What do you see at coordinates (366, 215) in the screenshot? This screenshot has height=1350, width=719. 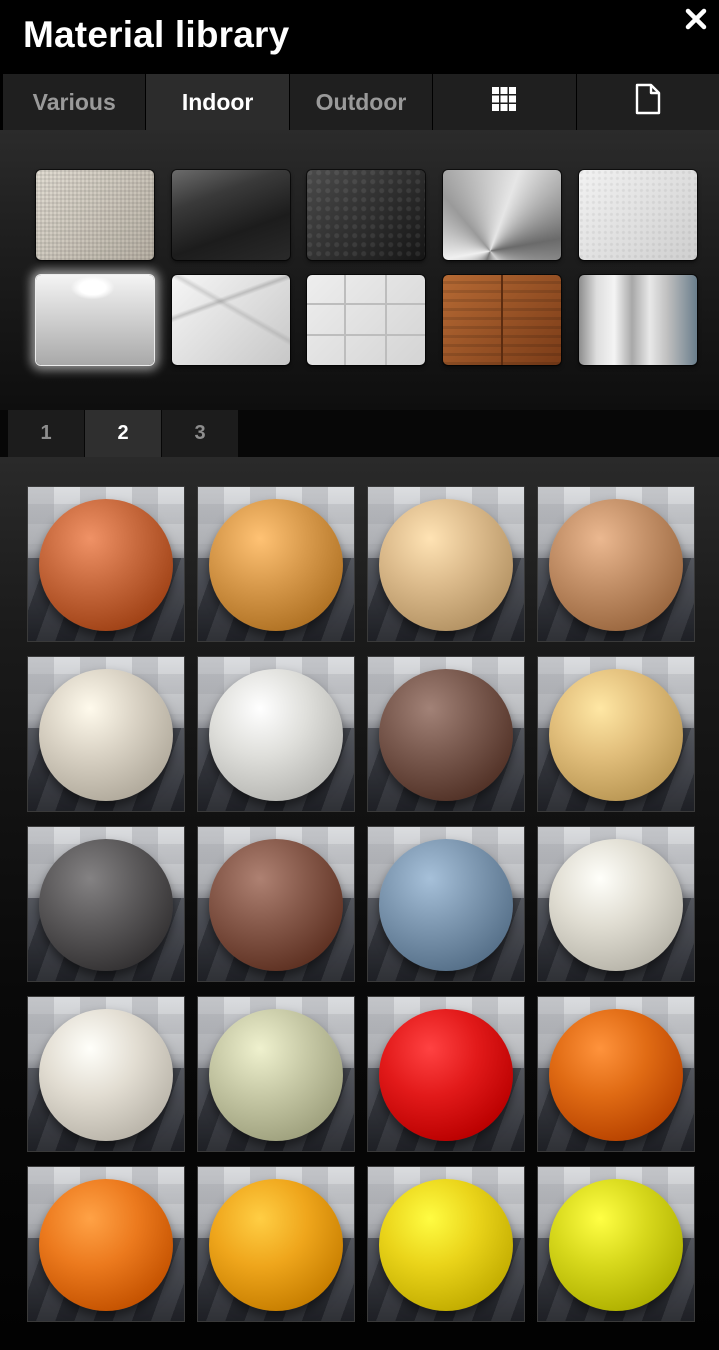 I see `leather-swatch` at bounding box center [366, 215].